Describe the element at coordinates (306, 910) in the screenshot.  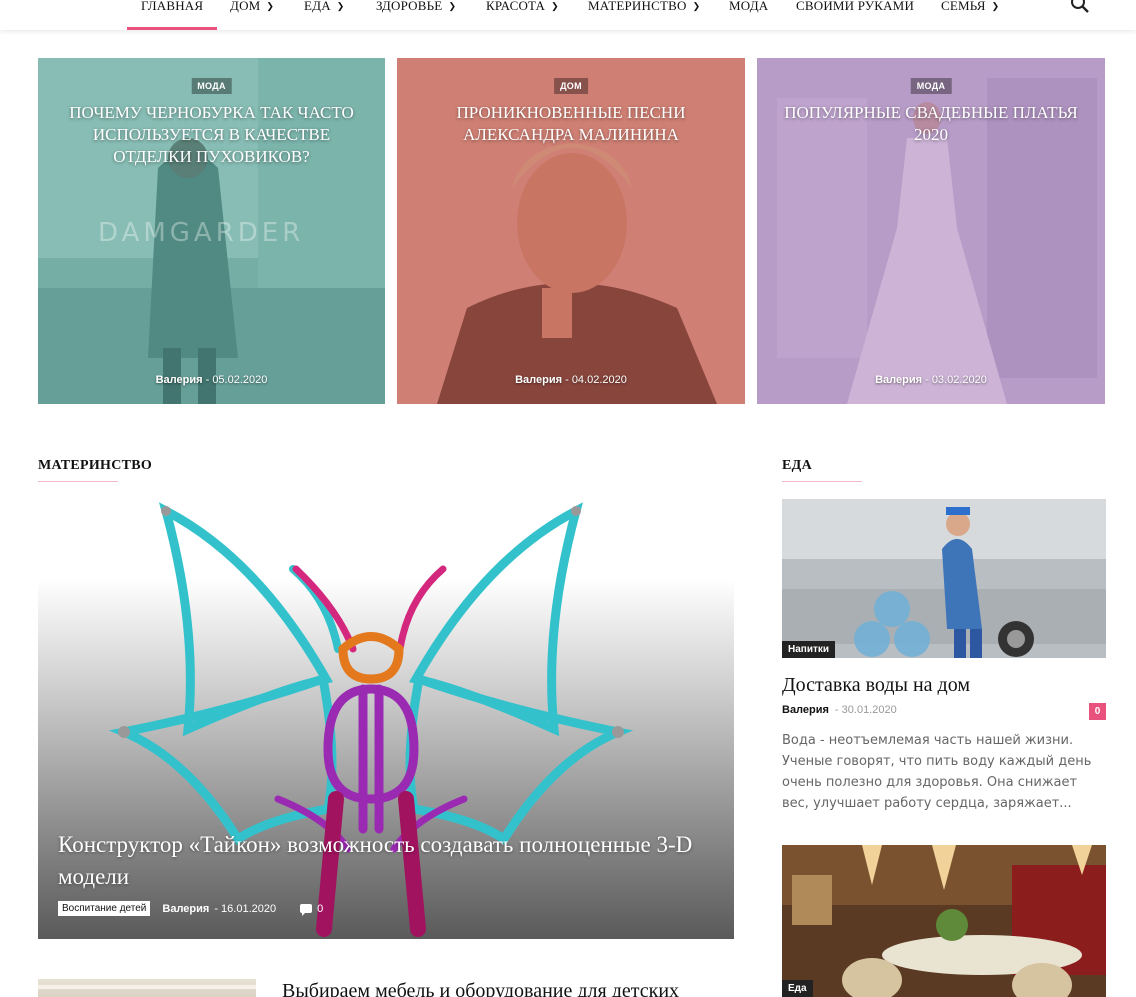
I see `comment-icon` at that location.